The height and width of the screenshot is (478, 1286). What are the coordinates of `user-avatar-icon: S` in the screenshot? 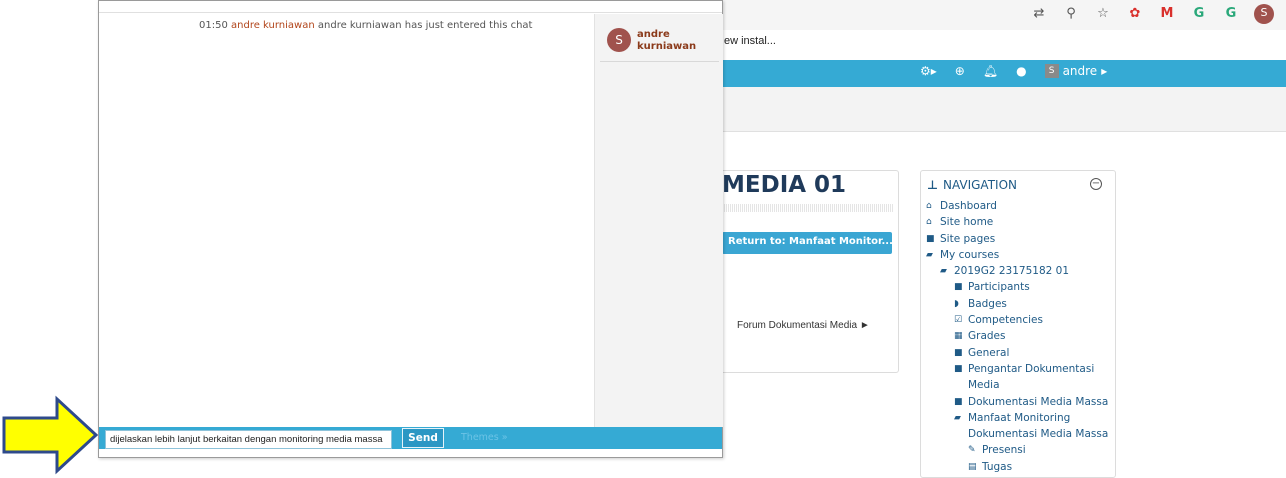 It's located at (1051, 71).